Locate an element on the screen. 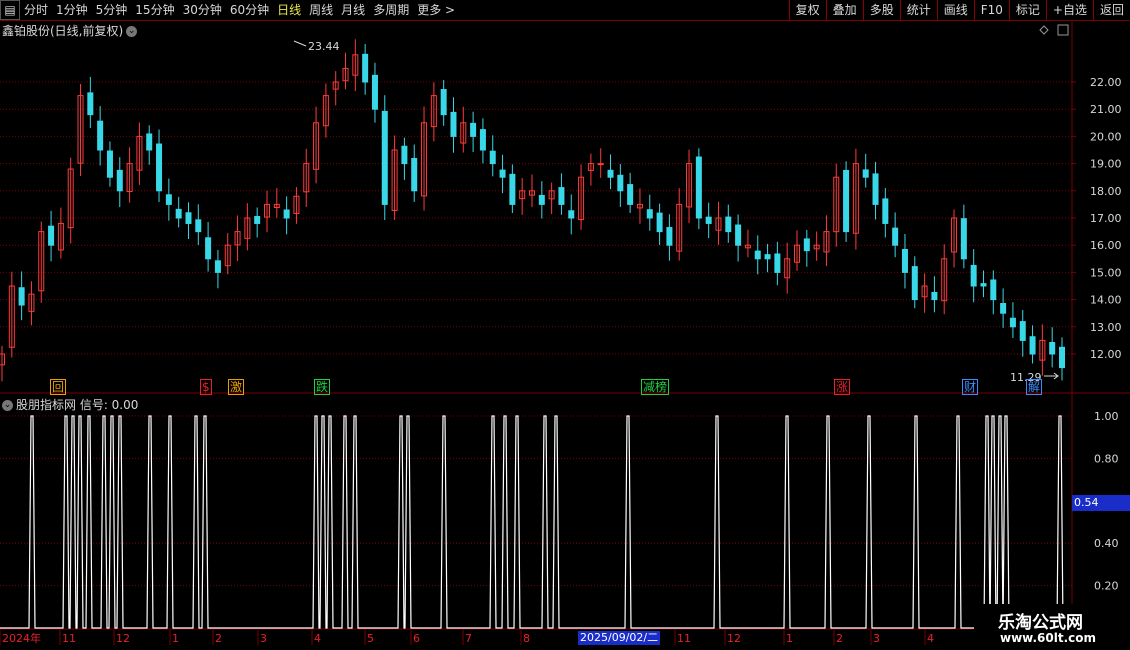 The image size is (1130, 650). low-price-arrow is located at coordinates (1051, 376).